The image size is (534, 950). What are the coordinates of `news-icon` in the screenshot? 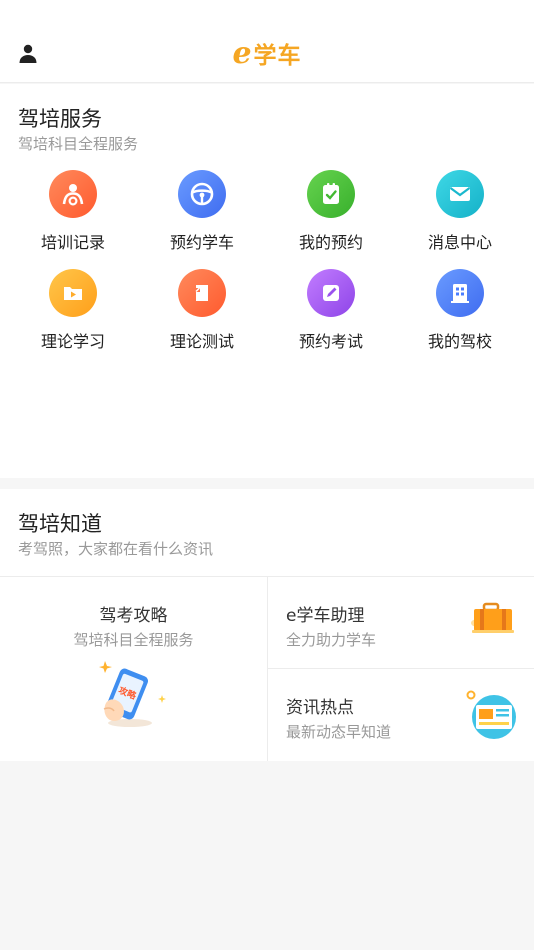 It's located at (492, 715).